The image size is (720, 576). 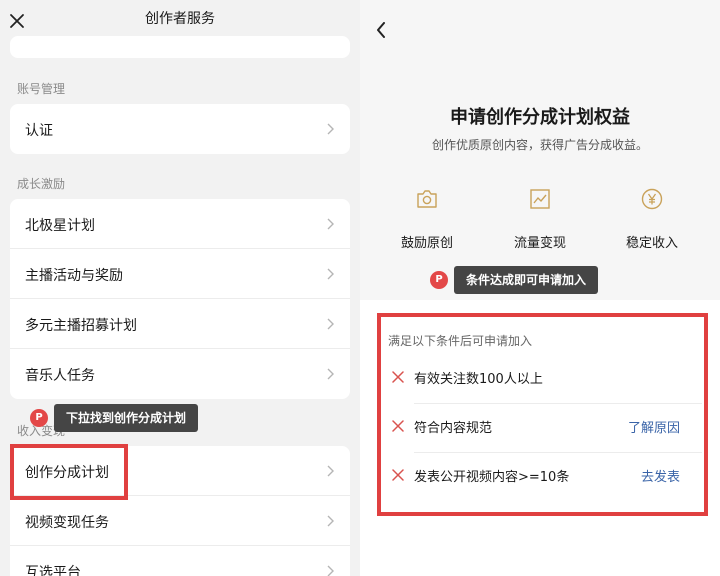 I want to click on section-label-growth: 成长激励, so click(x=41, y=184).